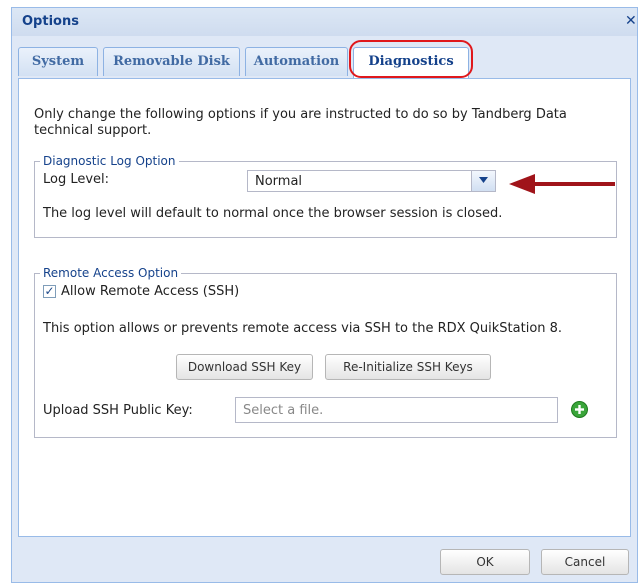  Describe the element at coordinates (111, 273) in the screenshot. I see `remote-access-legend: Remote Access Option` at that location.